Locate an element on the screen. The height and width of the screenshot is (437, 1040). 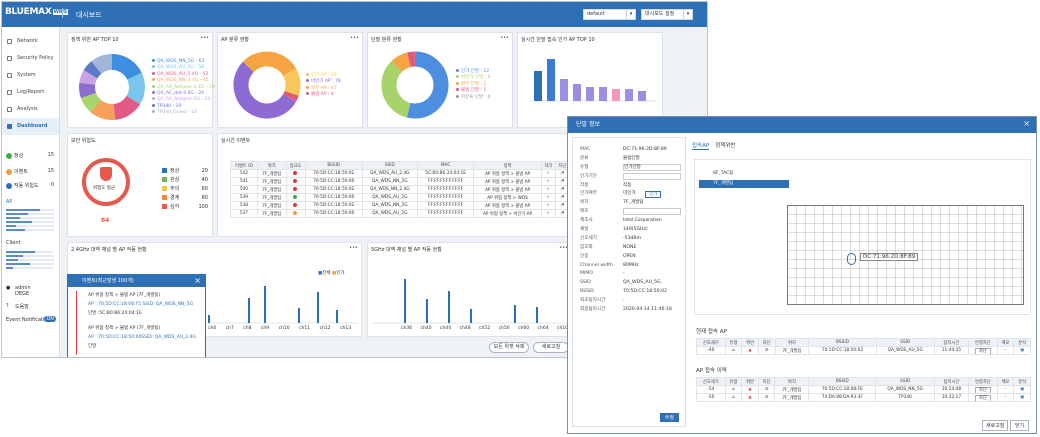
ap-donut is located at coordinates (267, 85).